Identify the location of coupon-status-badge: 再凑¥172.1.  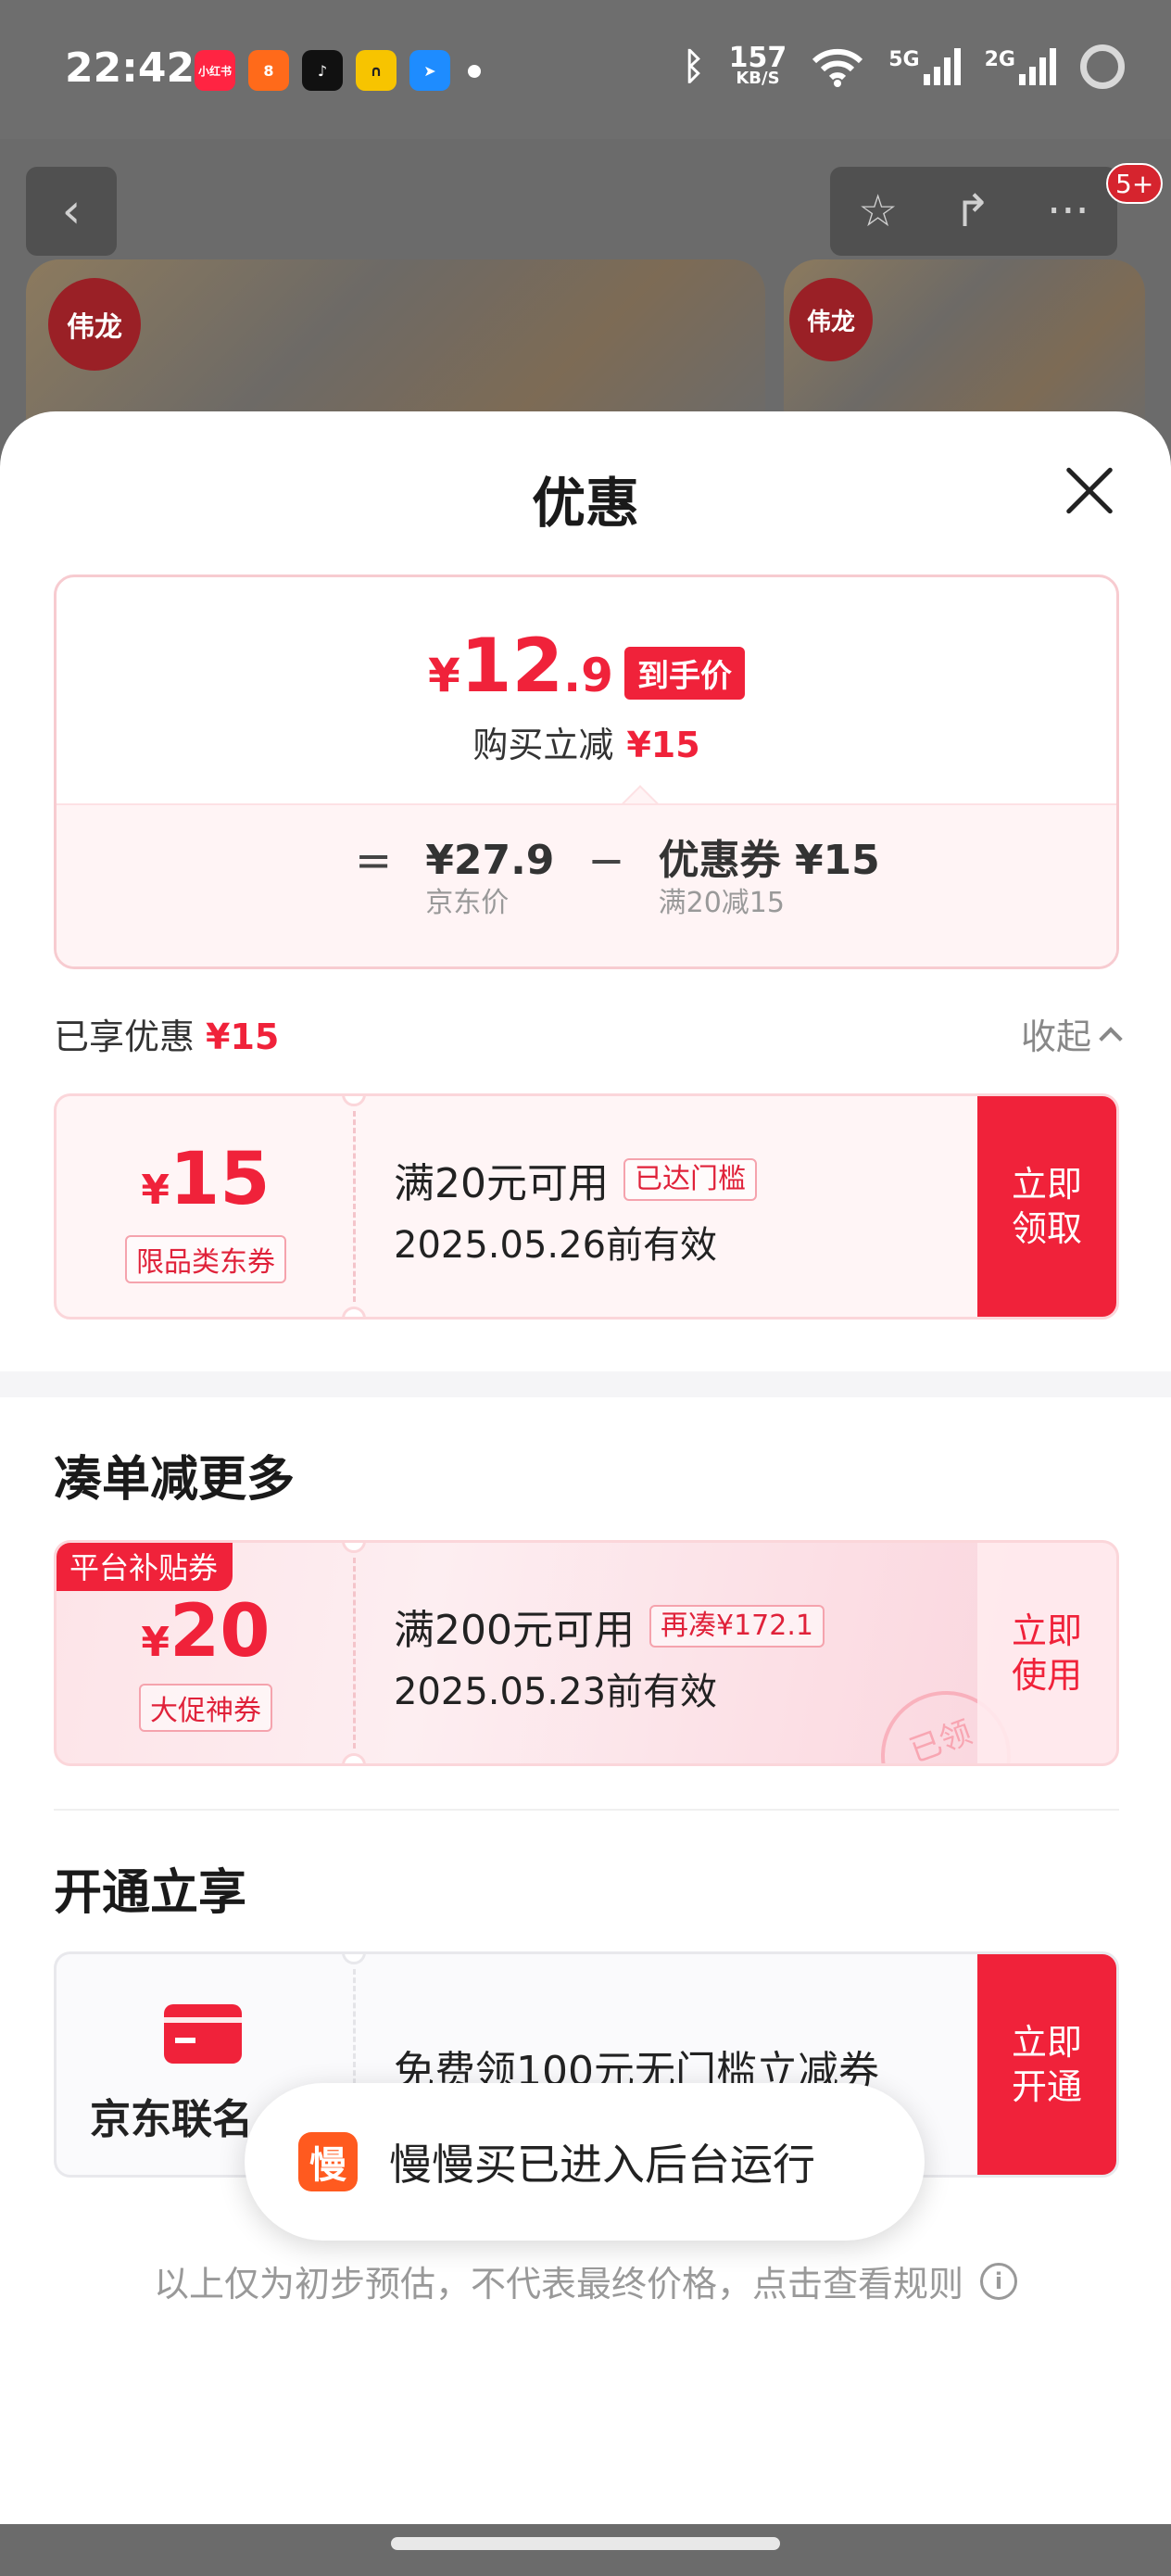
(737, 1626).